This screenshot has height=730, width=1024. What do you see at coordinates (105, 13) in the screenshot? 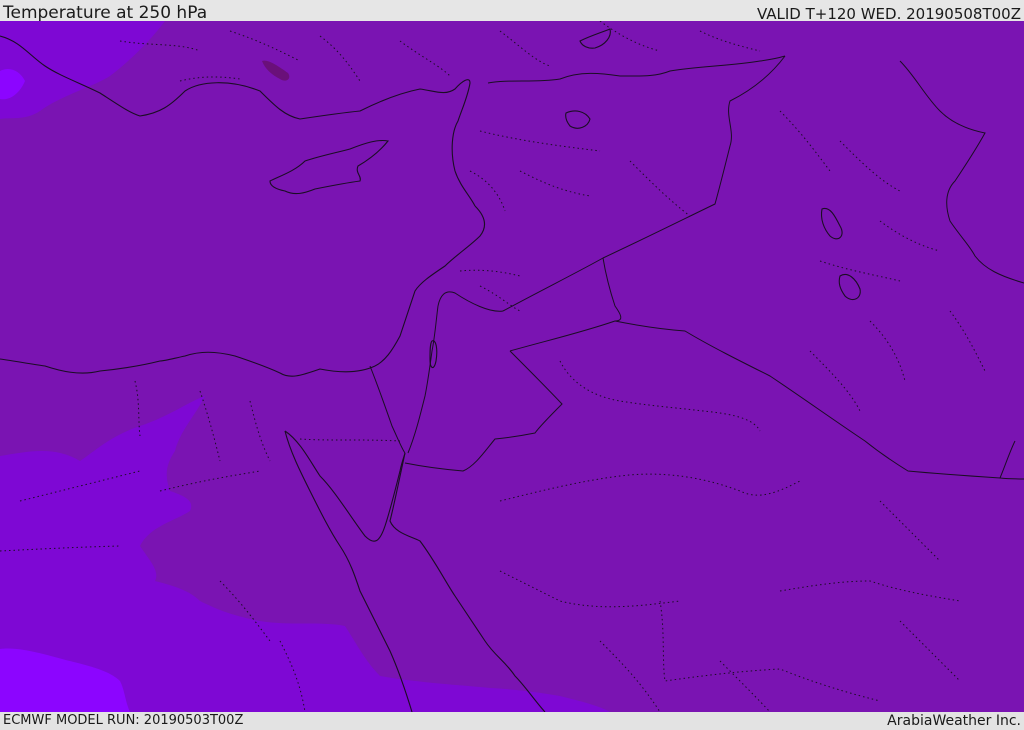
I see `map-title: Temperature at 250 hPa` at bounding box center [105, 13].